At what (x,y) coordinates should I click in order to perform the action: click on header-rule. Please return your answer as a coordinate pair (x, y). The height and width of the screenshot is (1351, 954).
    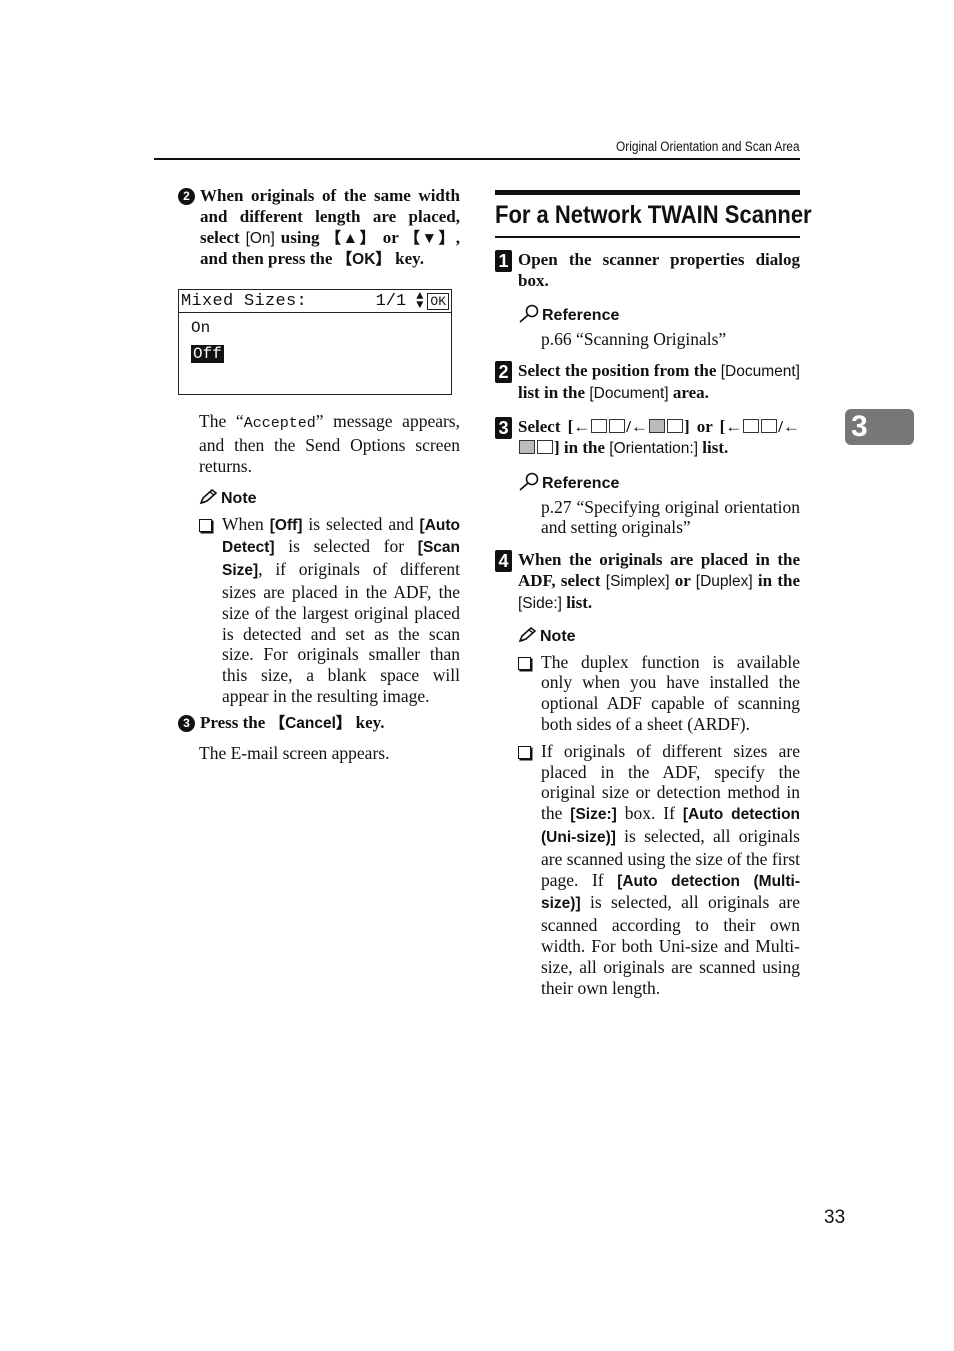
    Looking at the image, I should click on (477, 159).